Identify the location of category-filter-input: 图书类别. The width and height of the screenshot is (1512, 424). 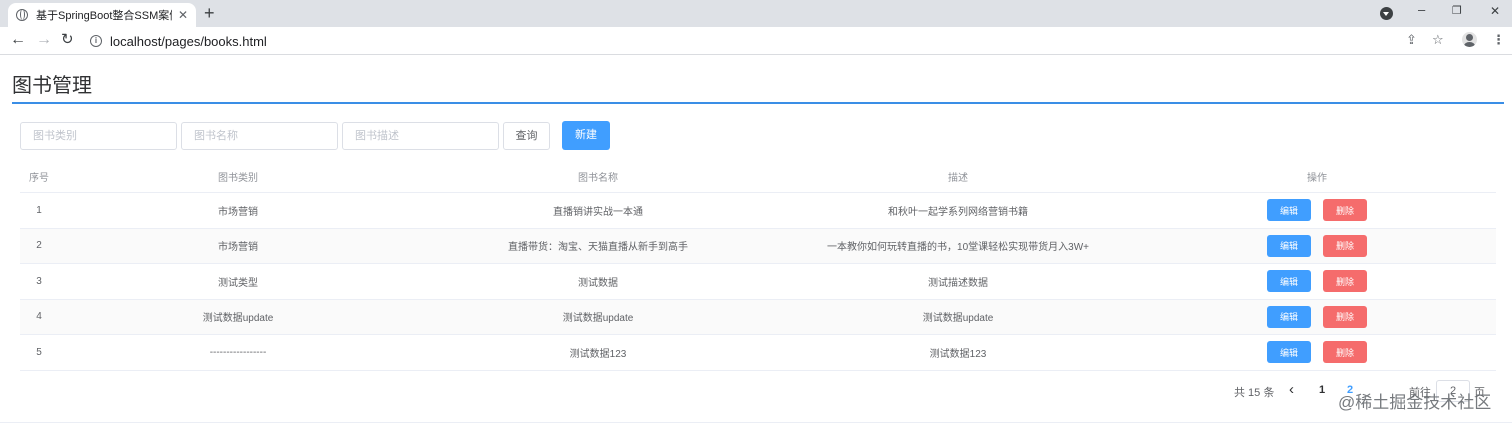
(98, 136).